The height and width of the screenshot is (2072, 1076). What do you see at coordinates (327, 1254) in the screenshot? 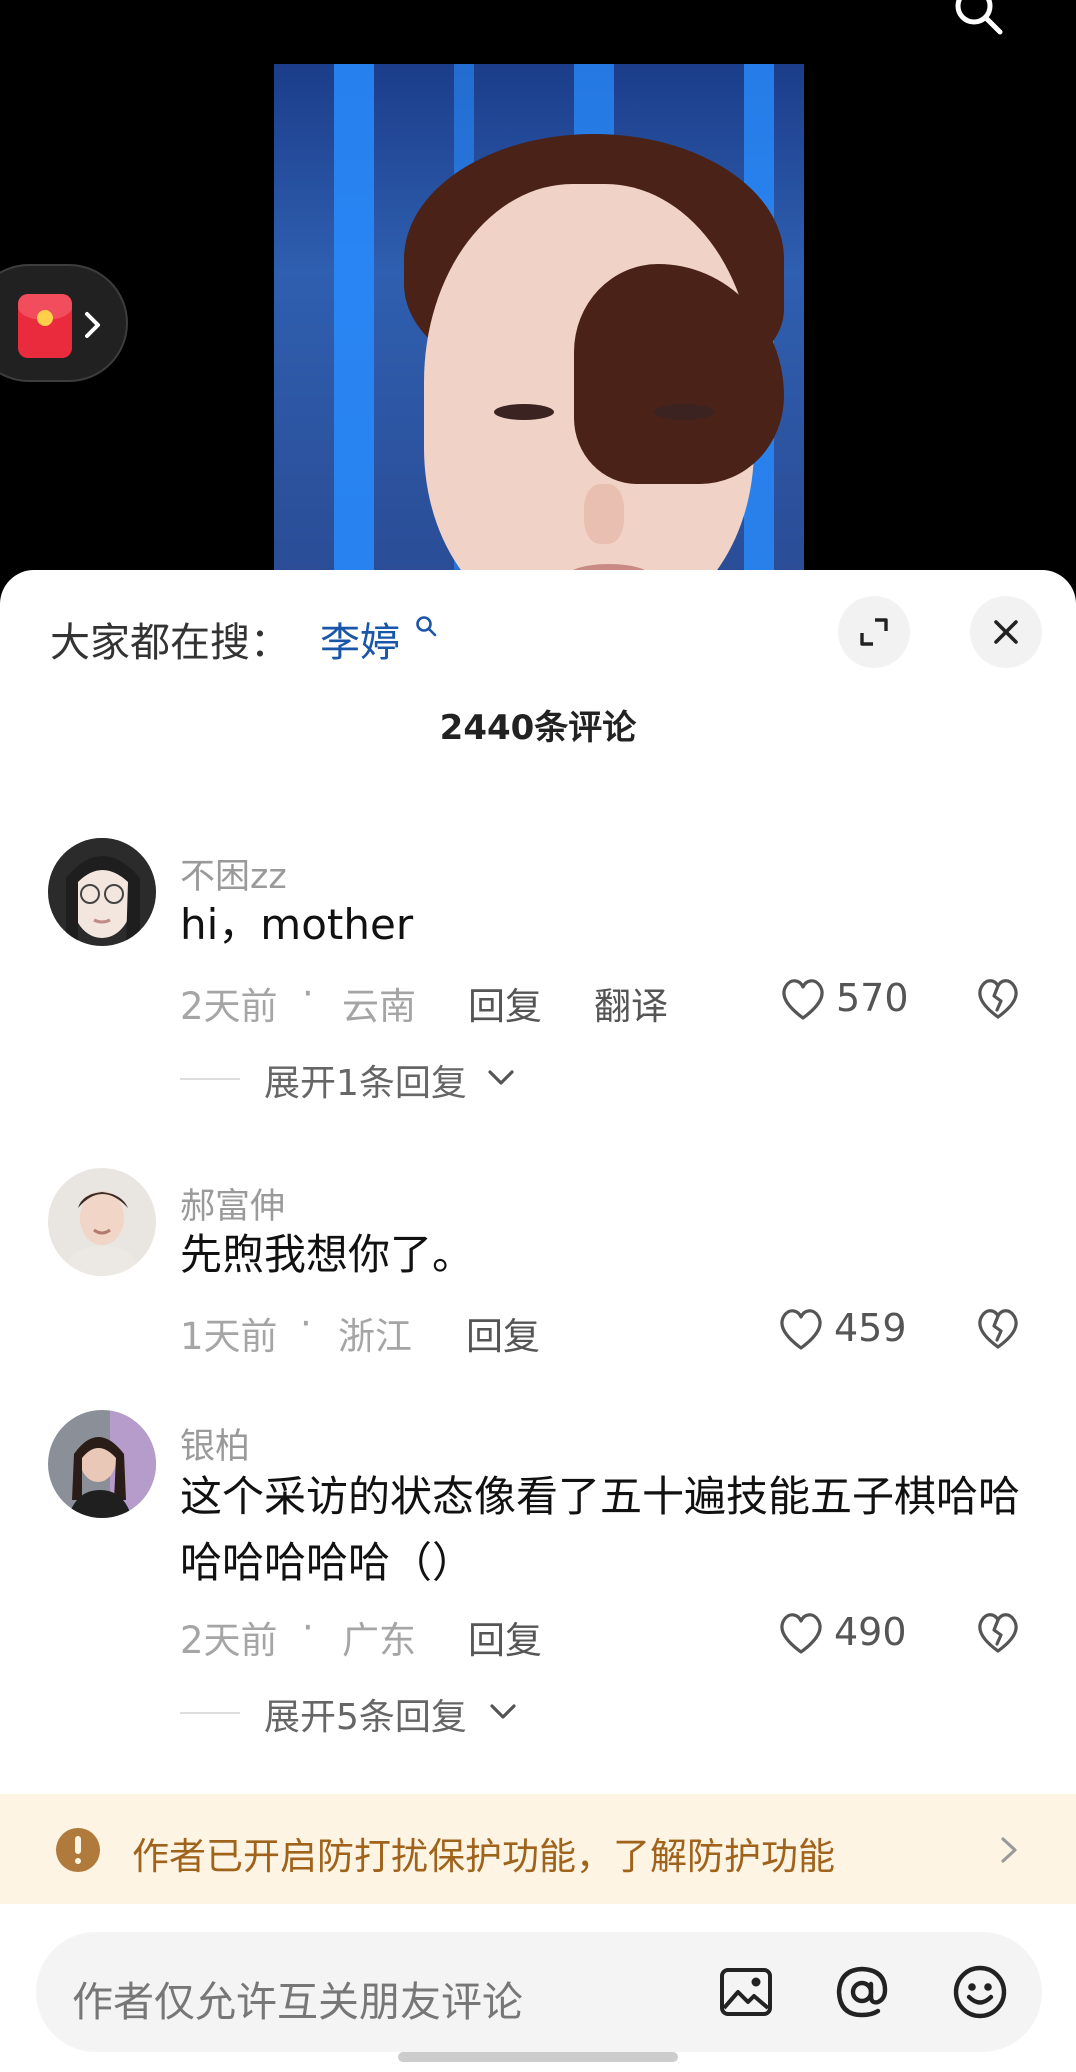
I see `comment-text: 先煦我想你了。` at bounding box center [327, 1254].